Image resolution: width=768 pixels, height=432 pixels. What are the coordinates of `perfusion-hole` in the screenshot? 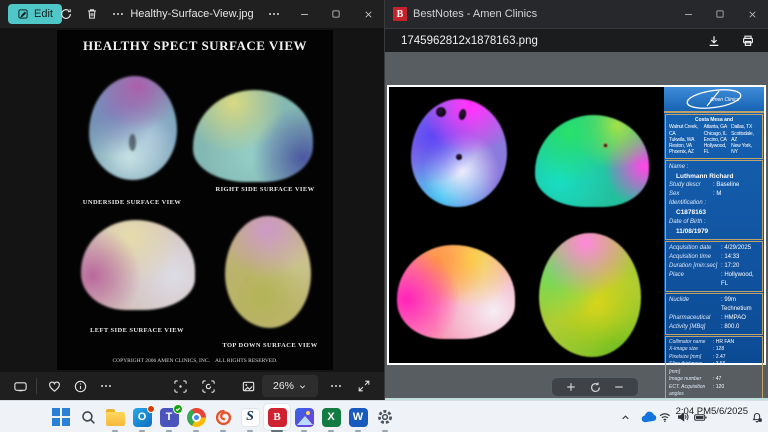 It's located at (440, 111).